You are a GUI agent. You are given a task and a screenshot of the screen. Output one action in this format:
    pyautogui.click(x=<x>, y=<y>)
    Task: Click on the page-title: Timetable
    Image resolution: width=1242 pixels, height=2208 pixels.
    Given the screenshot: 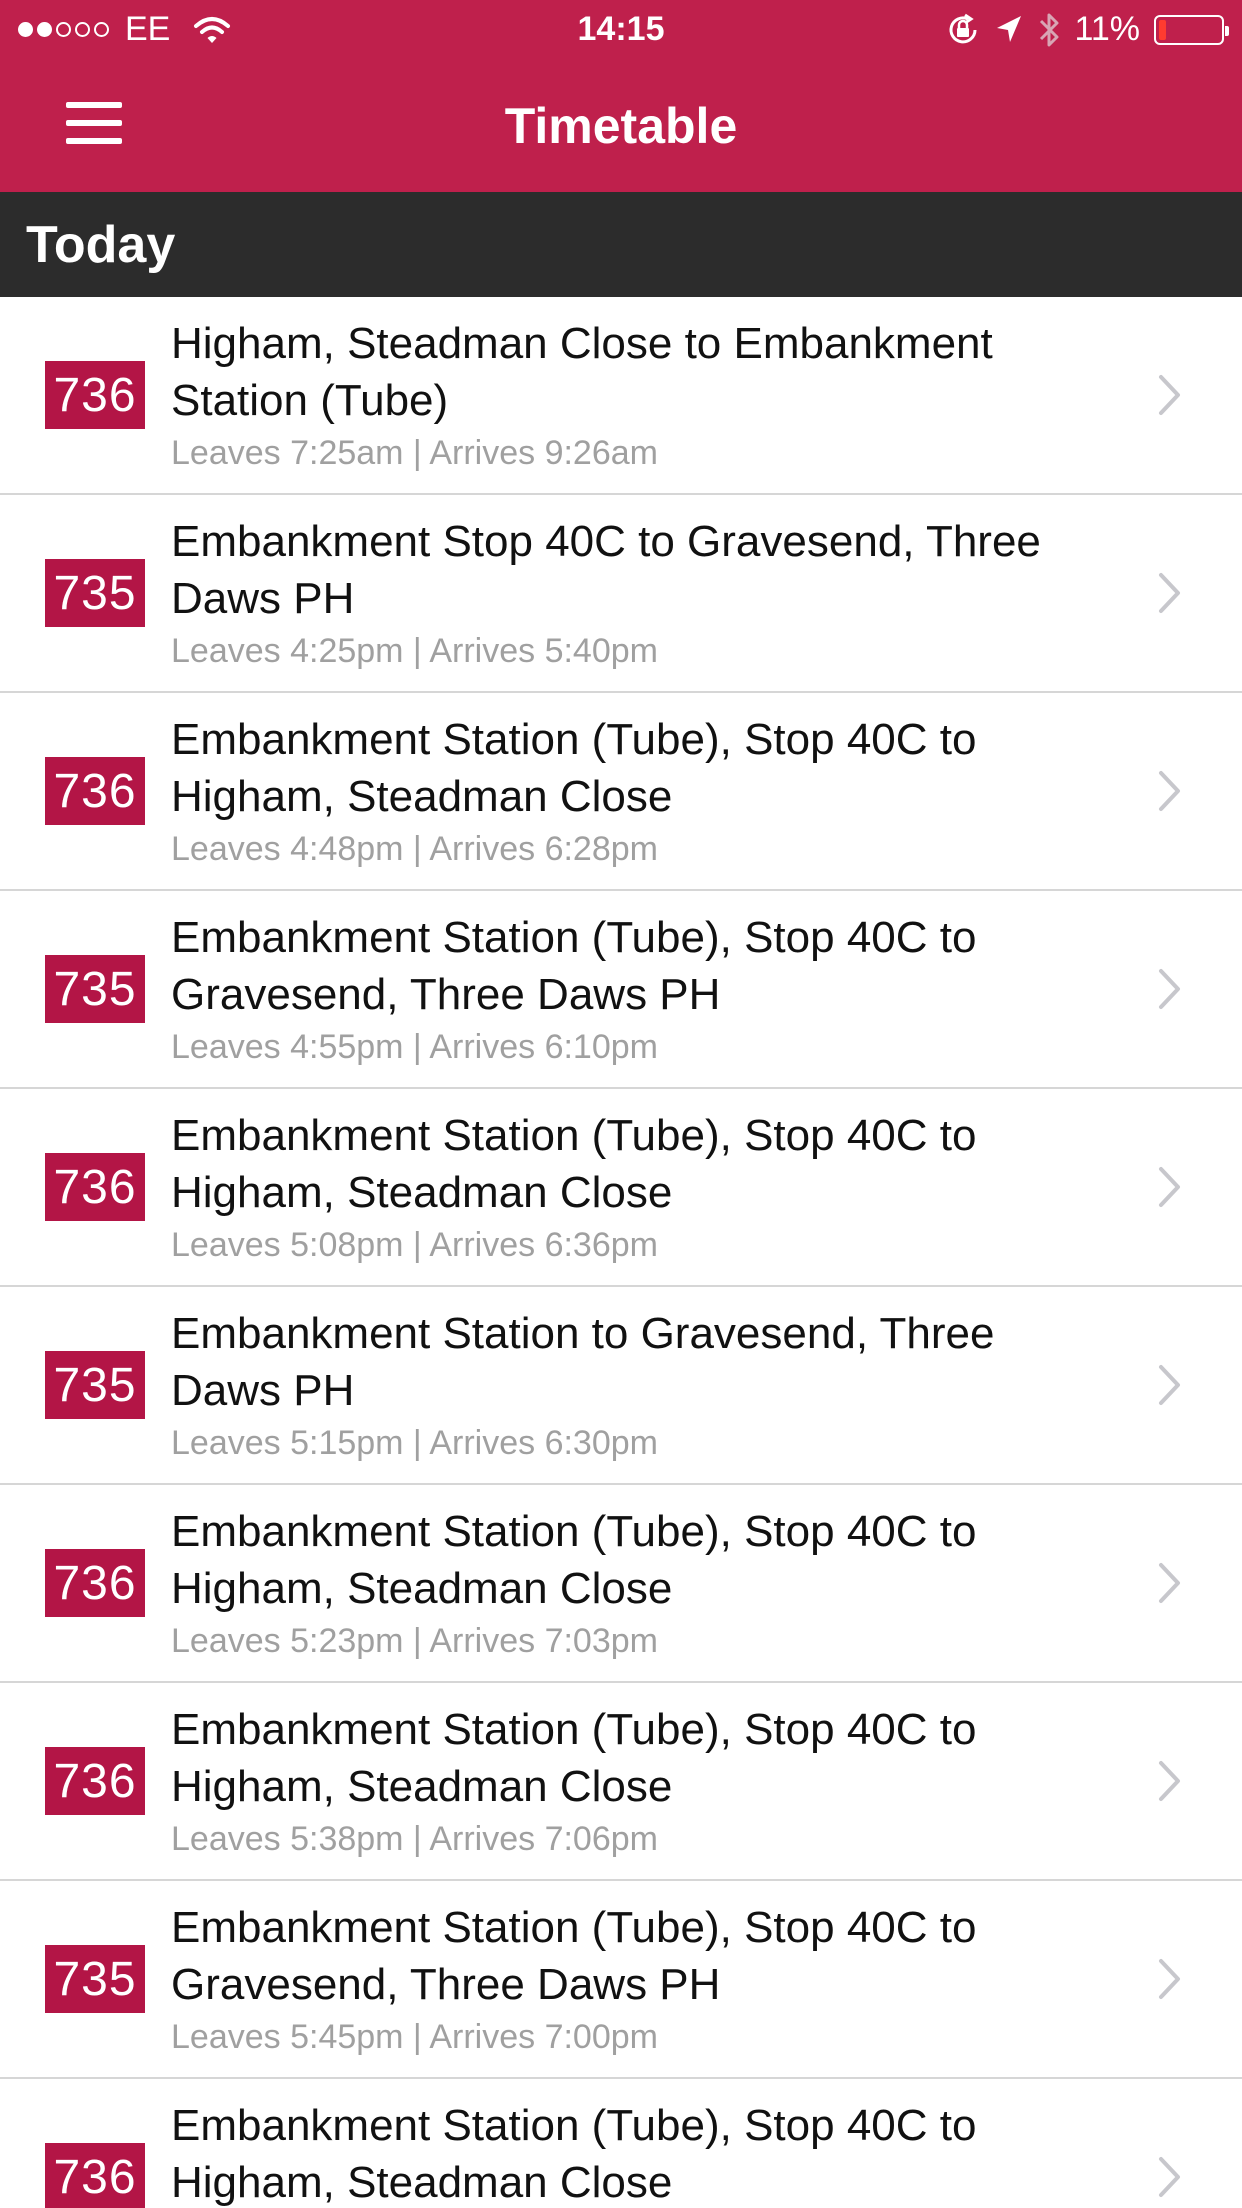 What is the action you would take?
    pyautogui.click(x=621, y=126)
    